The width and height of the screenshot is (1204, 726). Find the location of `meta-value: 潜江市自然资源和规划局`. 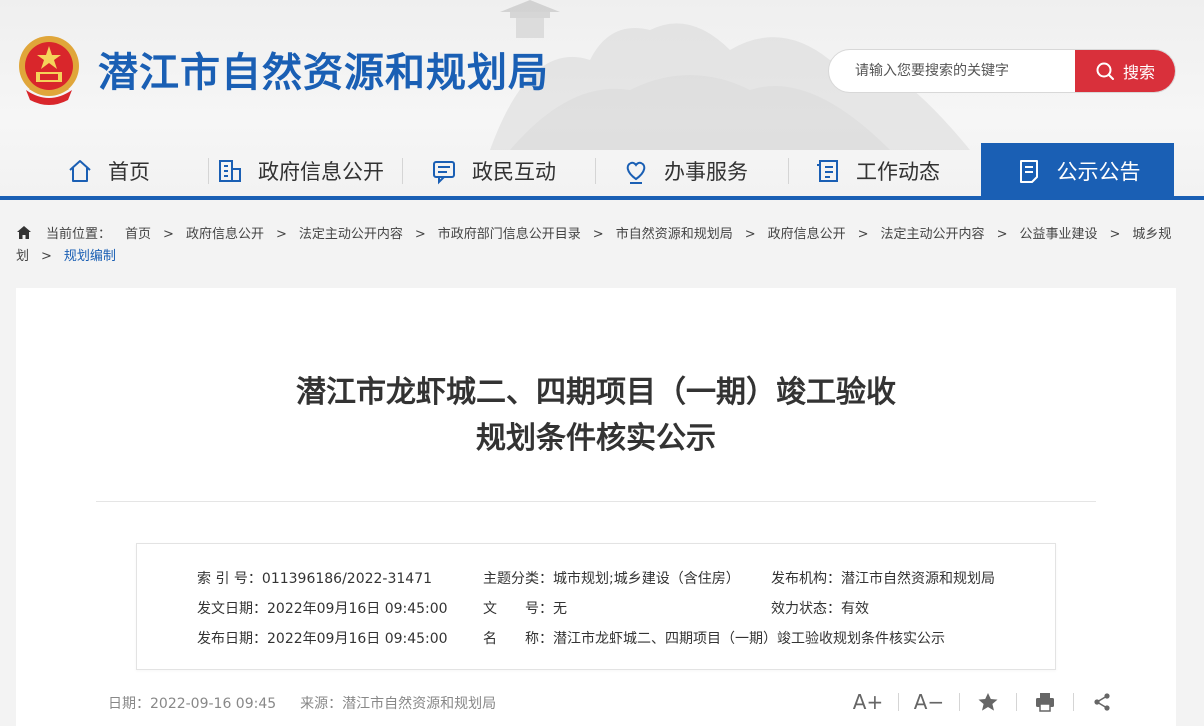

meta-value: 潜江市自然资源和规划局 is located at coordinates (918, 579).